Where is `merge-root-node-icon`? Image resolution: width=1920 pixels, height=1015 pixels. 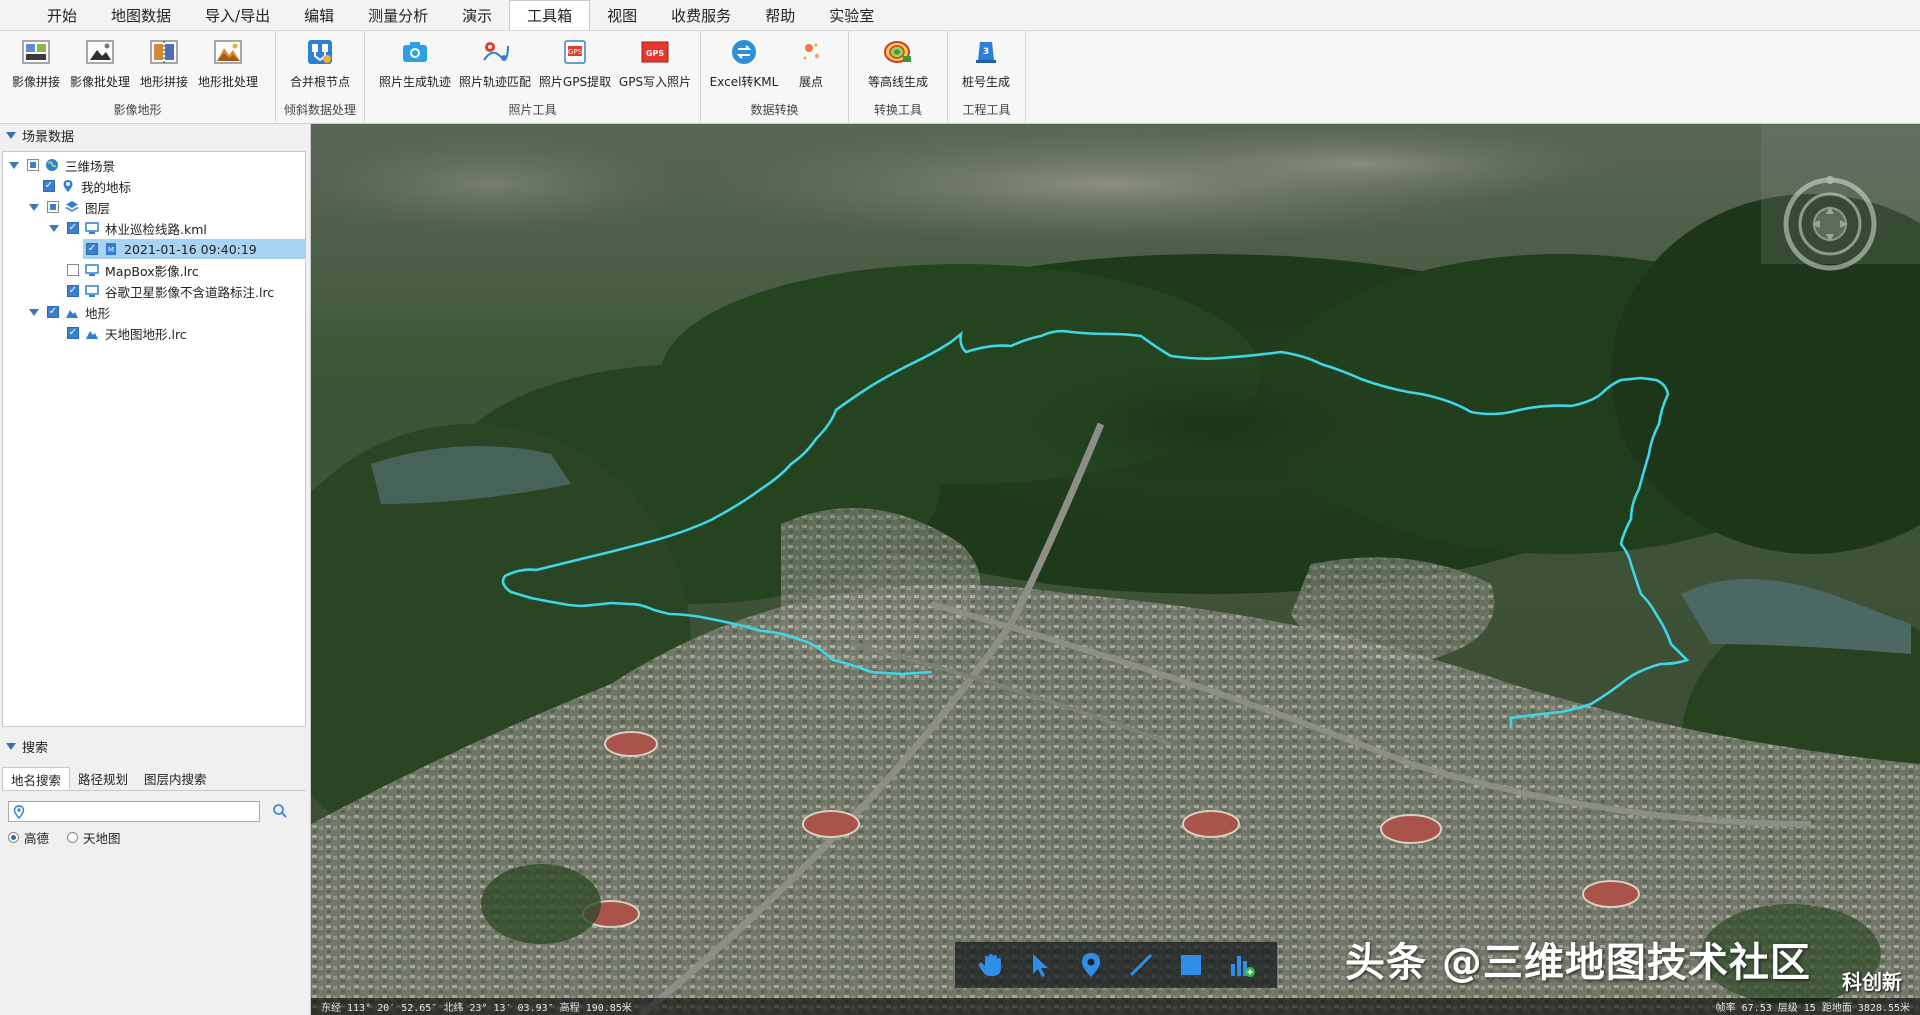 merge-root-node-icon is located at coordinates (320, 52).